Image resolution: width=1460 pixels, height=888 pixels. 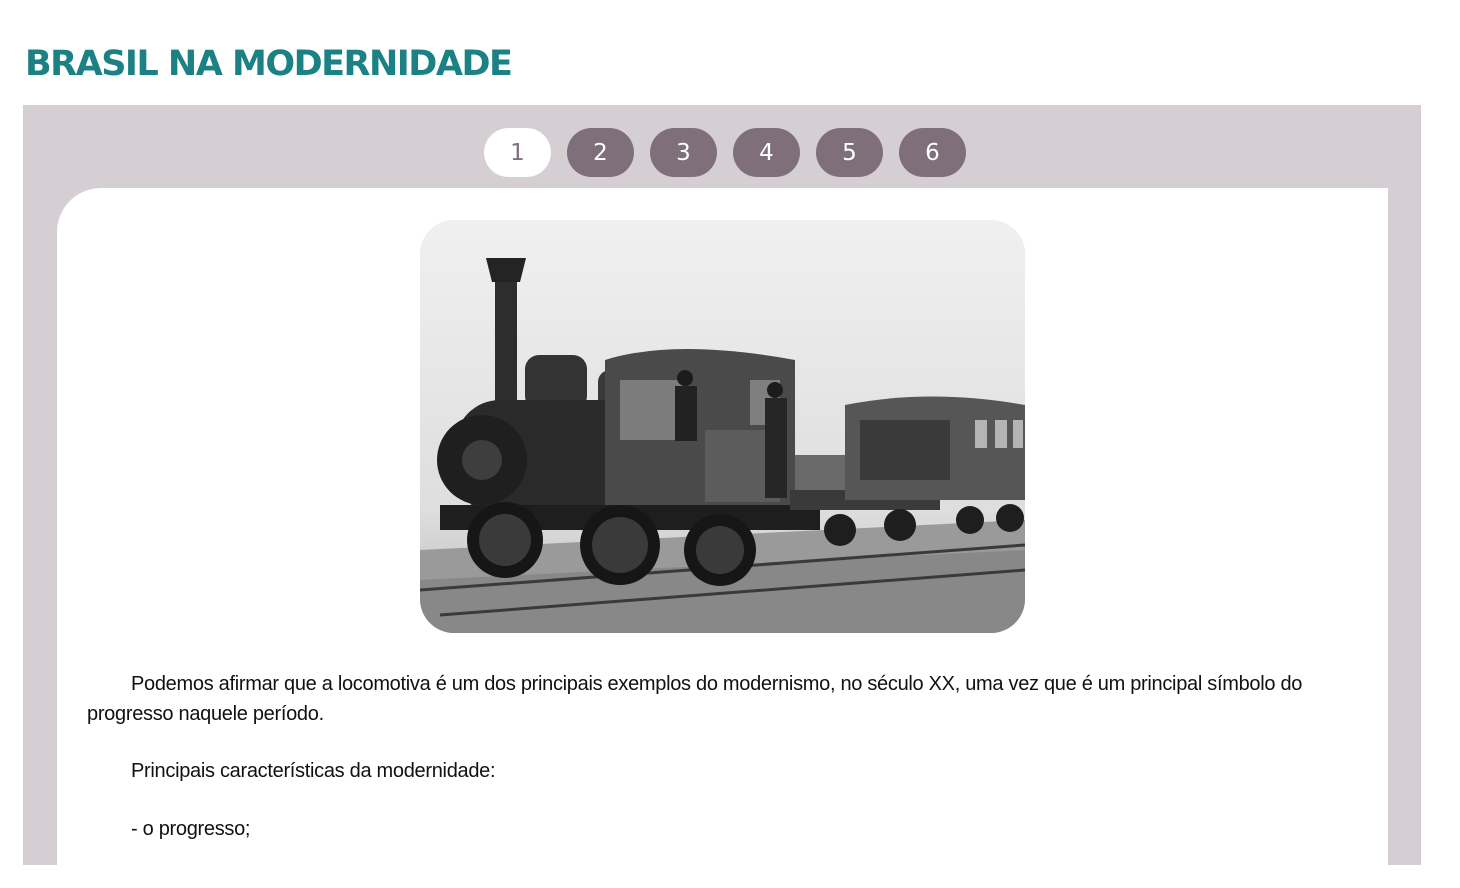 I want to click on page-button-5: 5, so click(x=849, y=152).